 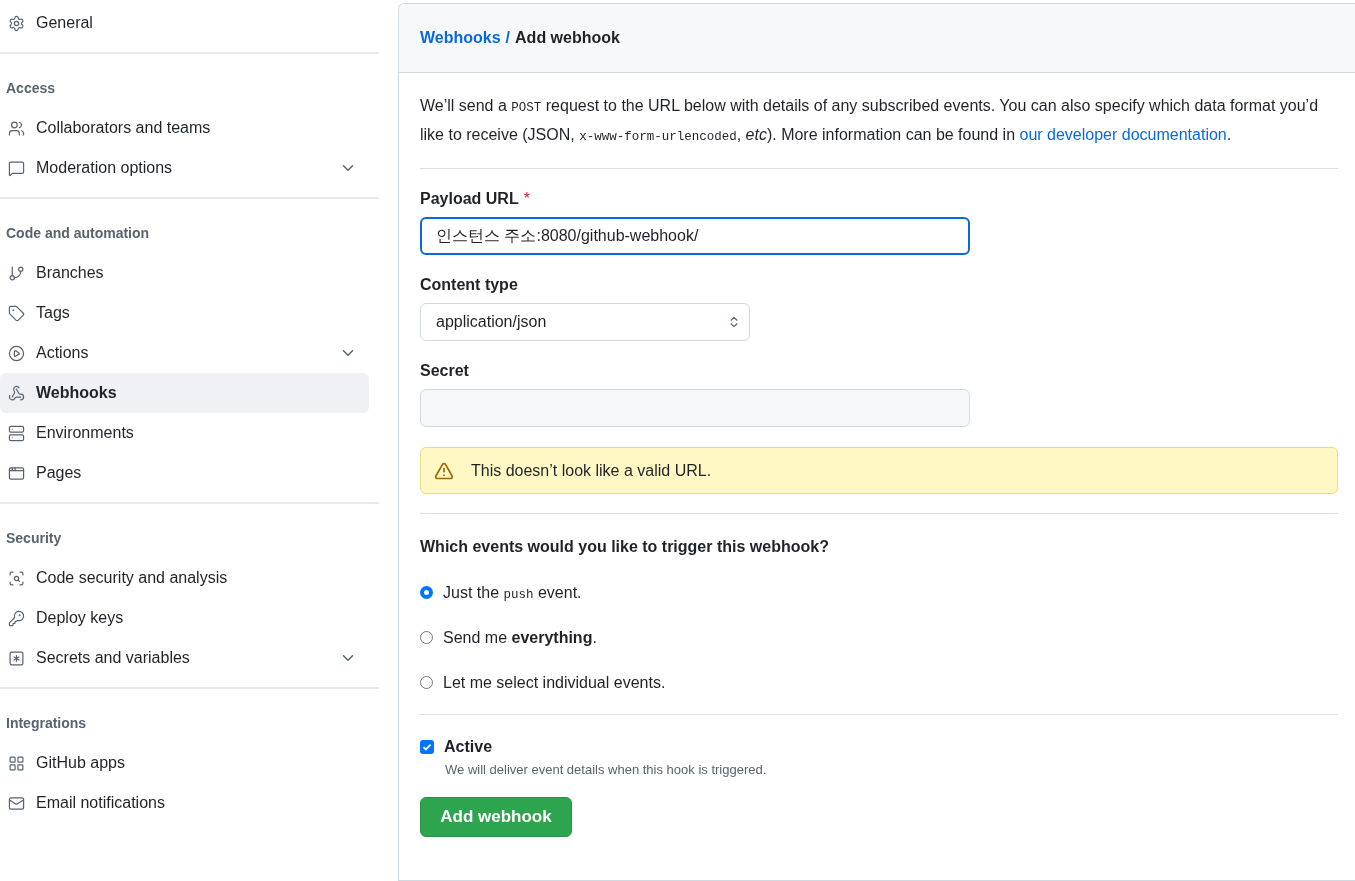 I want to click on sidebar-item: Email notifications, so click(x=184, y=803).